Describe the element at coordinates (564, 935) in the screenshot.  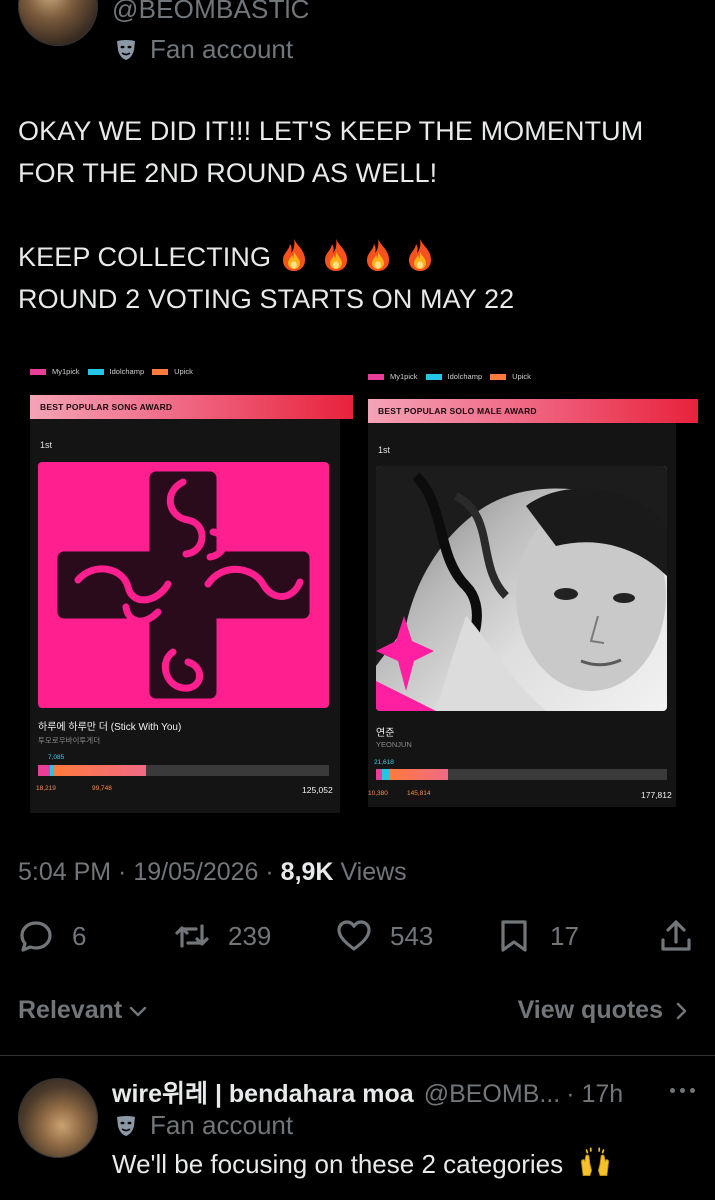
I see `bookmark-count: 17` at that location.